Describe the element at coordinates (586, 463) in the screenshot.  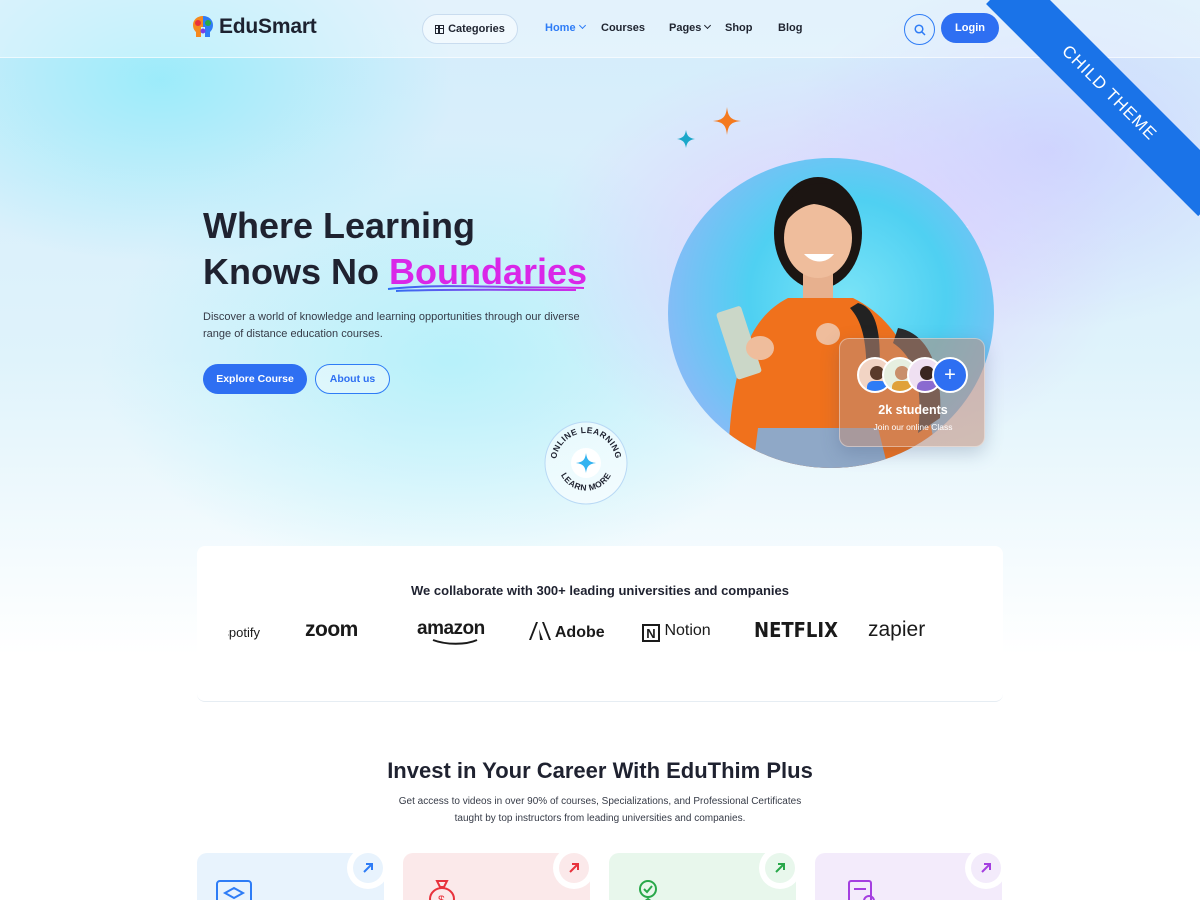
I see `online-learning-badge: ONLINE LEARNING LEARN MORE` at that location.